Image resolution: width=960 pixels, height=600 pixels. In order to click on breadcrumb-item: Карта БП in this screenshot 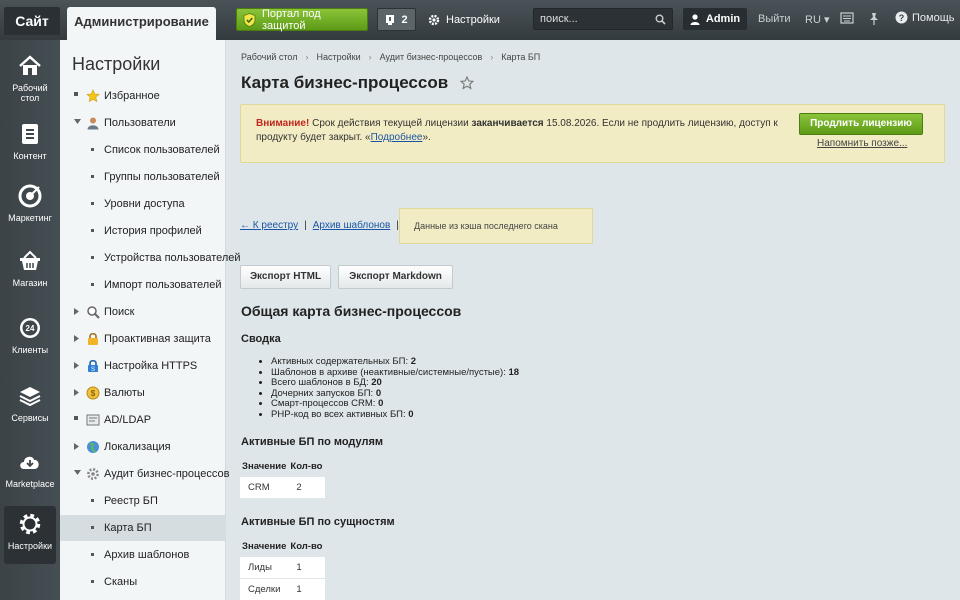, I will do `click(520, 57)`.